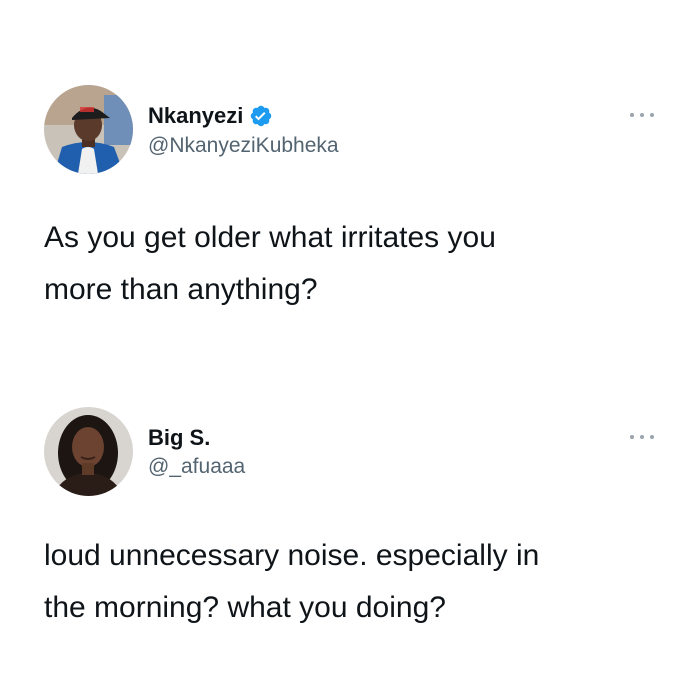 The width and height of the screenshot is (700, 700). Describe the element at coordinates (195, 116) in the screenshot. I see `author-display-name: Nkanyezi` at that location.